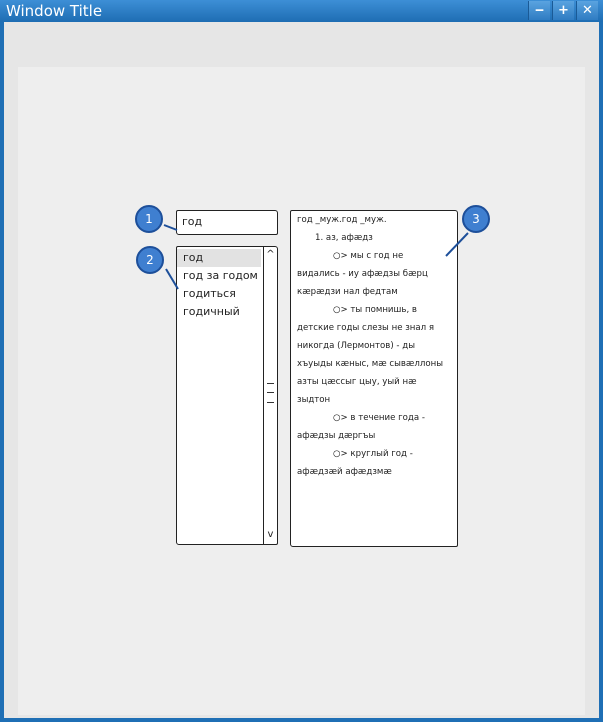 The width and height of the screenshot is (603, 722). Describe the element at coordinates (54, 11) in the screenshot. I see `window-title: Window Title` at that location.